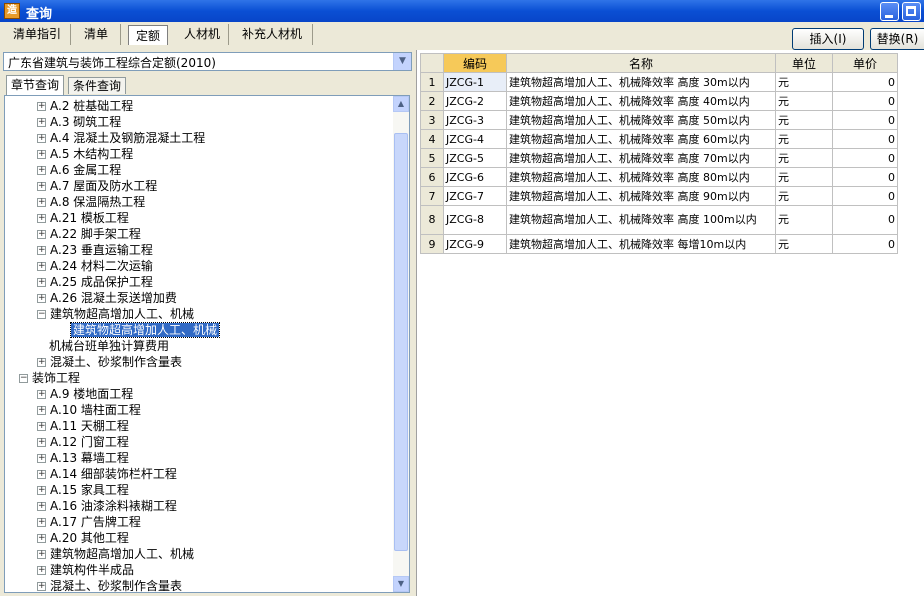 Image resolution: width=924 pixels, height=596 pixels. Describe the element at coordinates (79, 170) in the screenshot. I see `tree-item: + A.6 金属工程` at that location.